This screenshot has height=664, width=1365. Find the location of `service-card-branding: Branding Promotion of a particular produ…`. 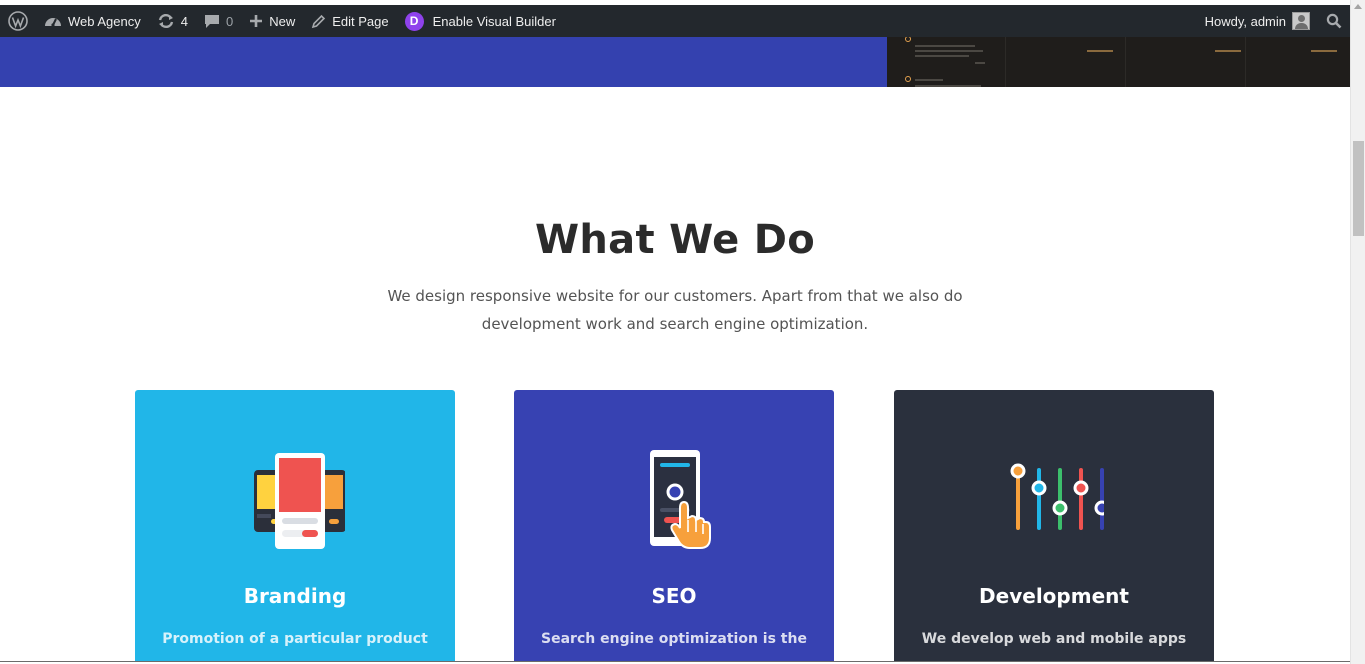

service-card-branding: Branding Promotion of a particular produ… is located at coordinates (295, 527).